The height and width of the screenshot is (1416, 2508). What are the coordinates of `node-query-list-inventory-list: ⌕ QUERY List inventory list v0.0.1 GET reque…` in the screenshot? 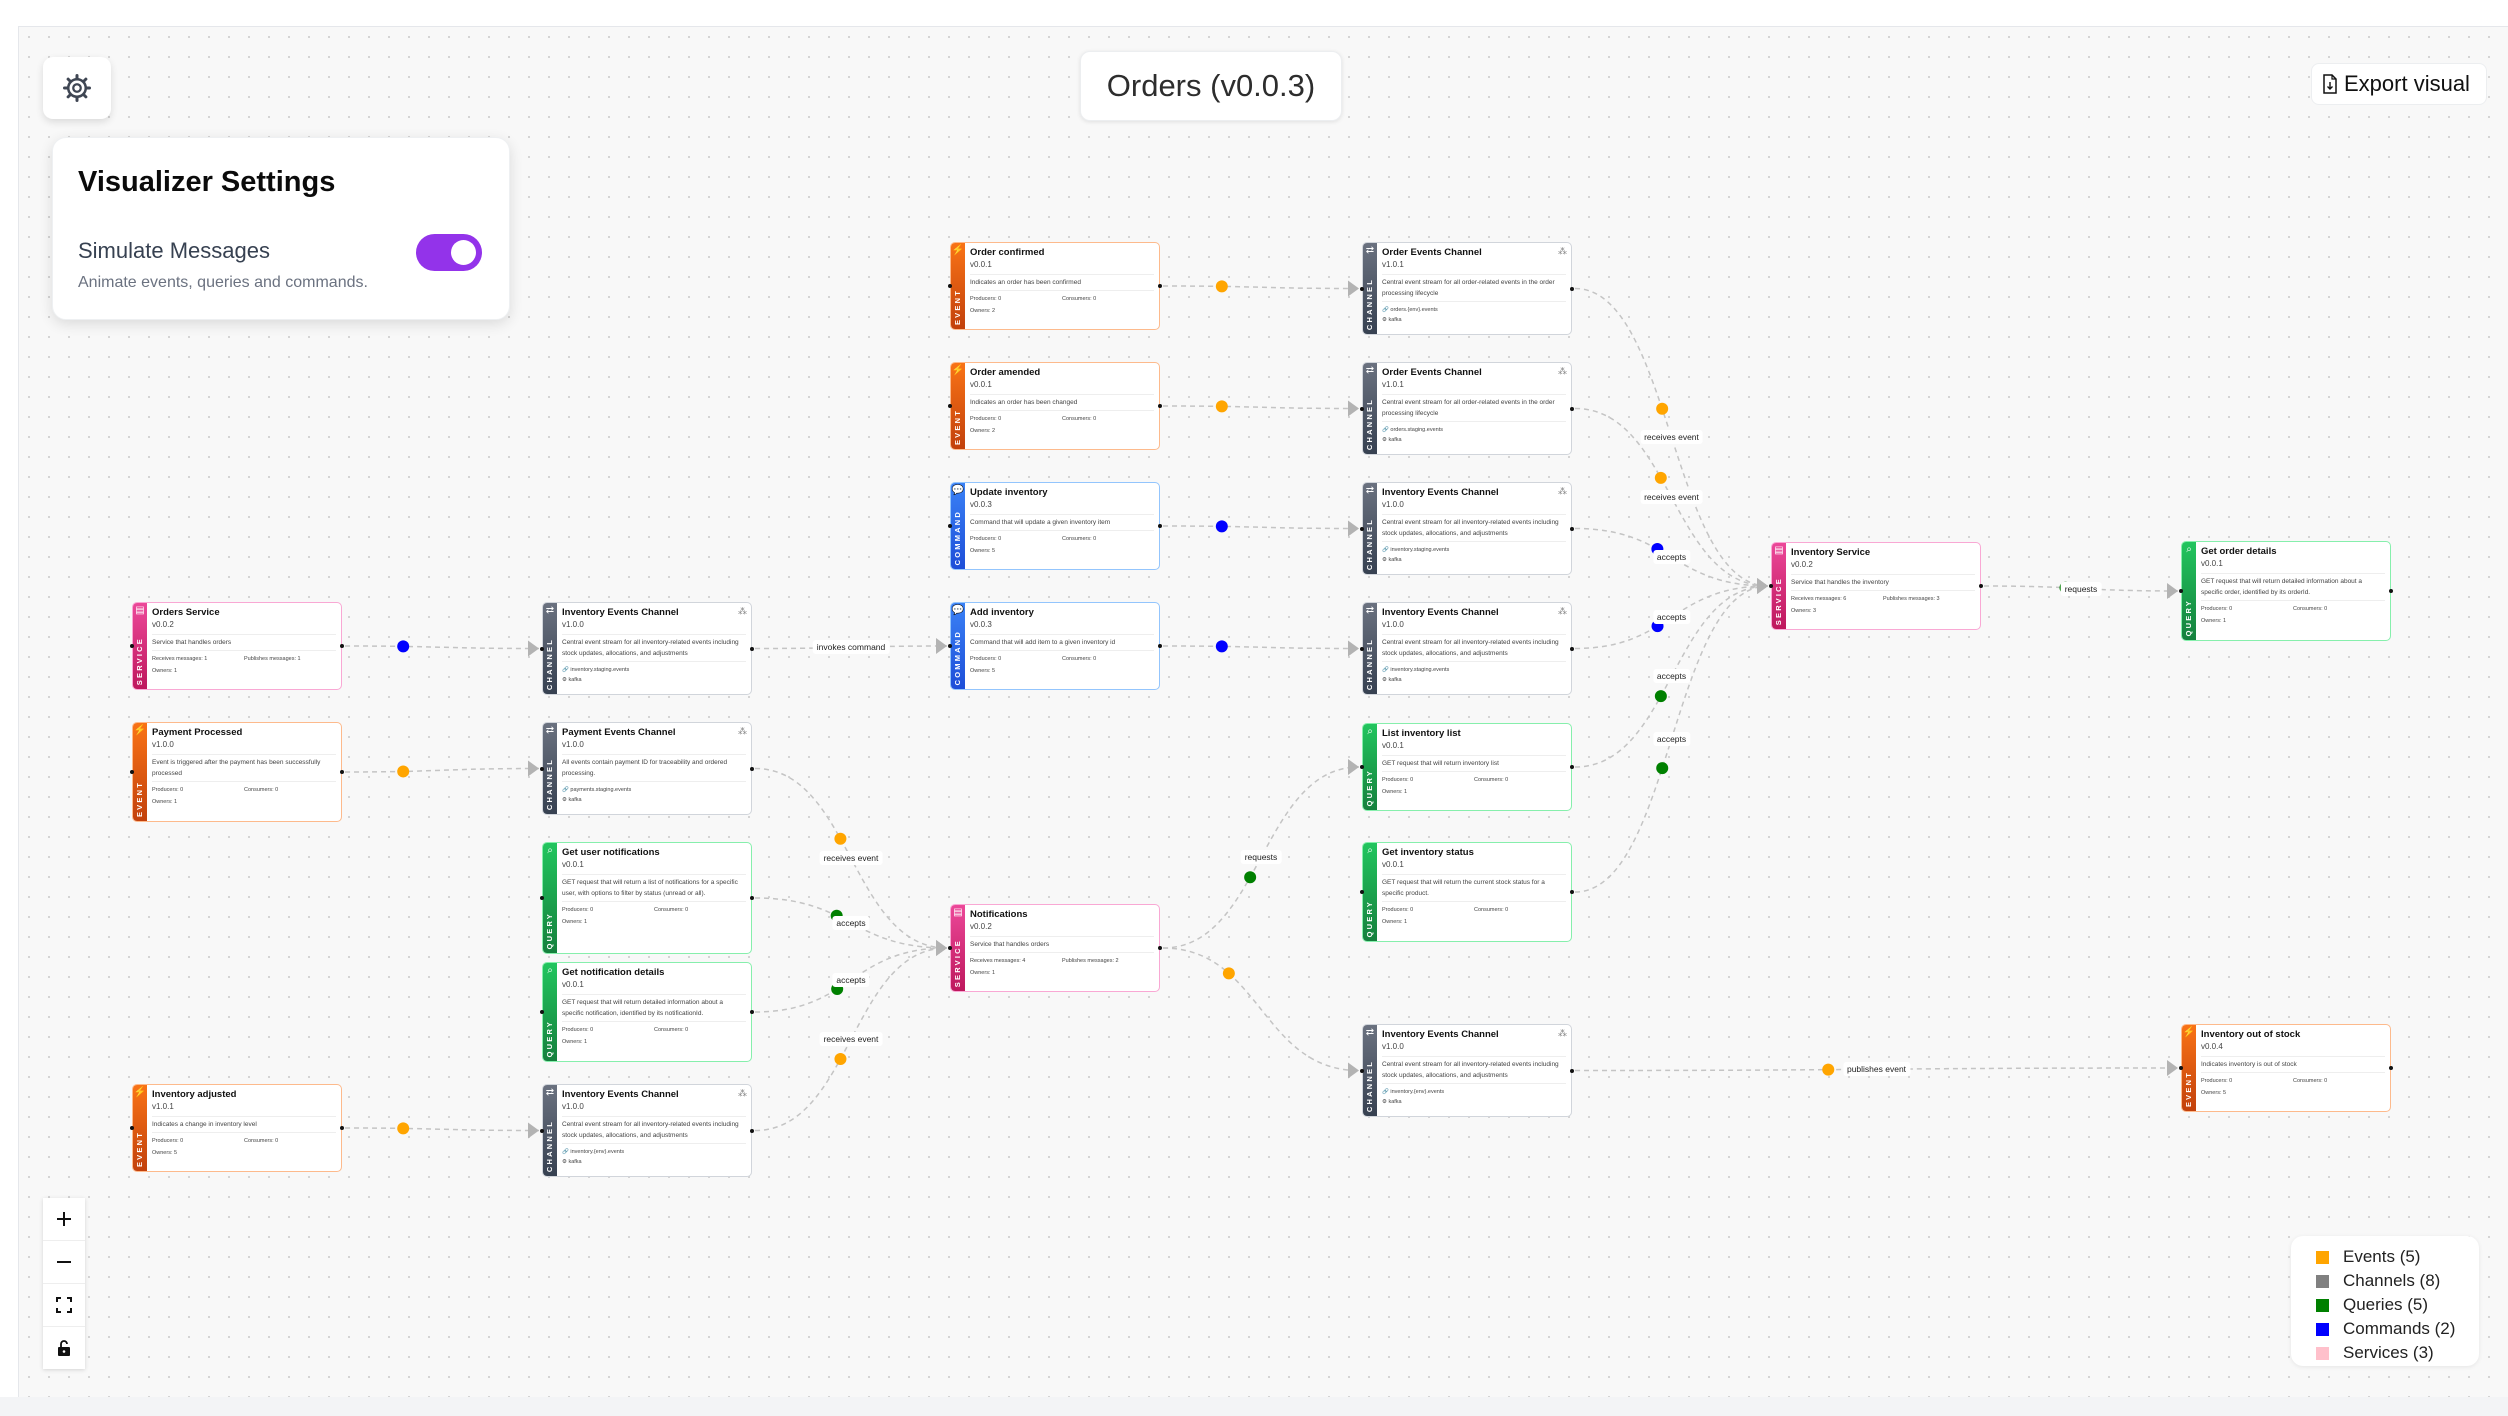 It's located at (1467, 767).